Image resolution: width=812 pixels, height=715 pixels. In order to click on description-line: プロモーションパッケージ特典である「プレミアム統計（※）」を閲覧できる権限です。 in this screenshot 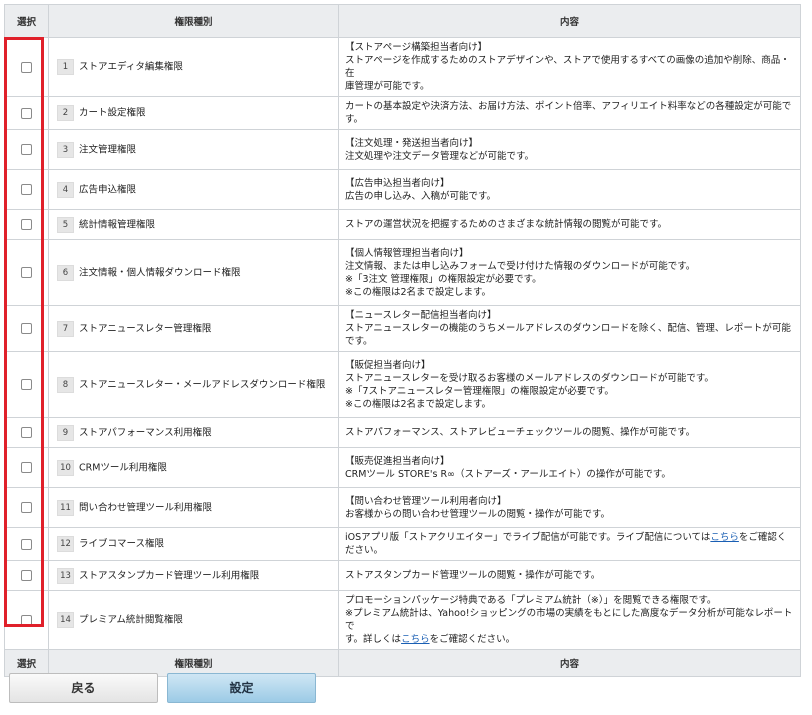, I will do `click(569, 600)`.